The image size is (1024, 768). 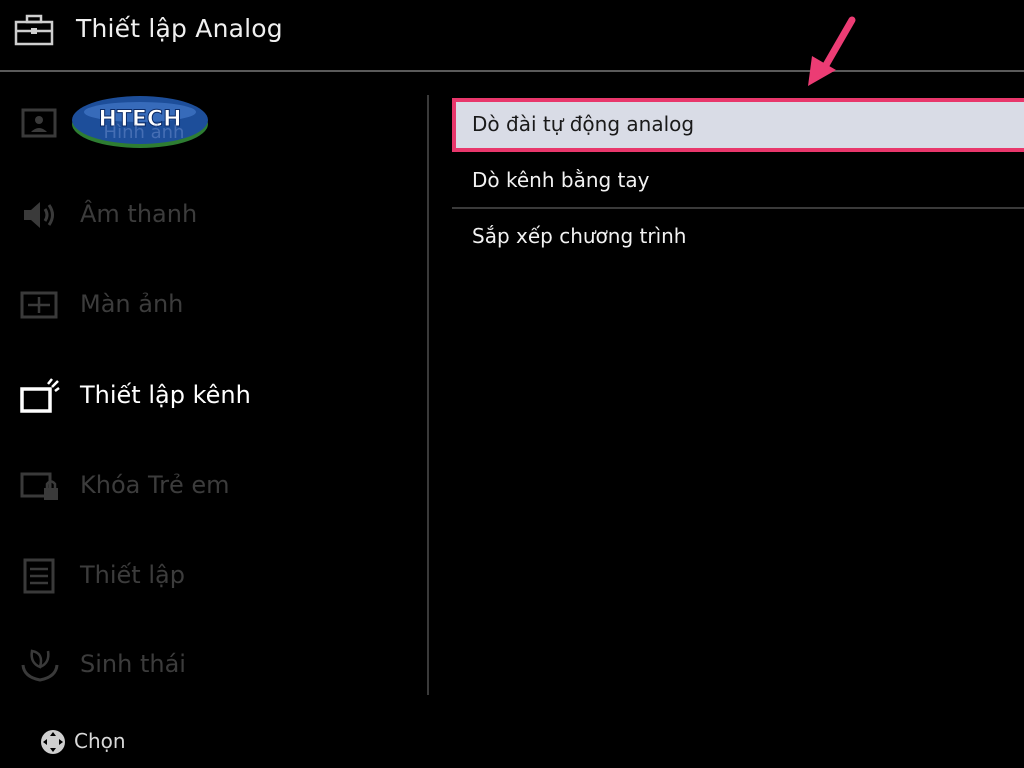 What do you see at coordinates (40, 665) in the screenshot?
I see `eco-leaf-icon` at bounding box center [40, 665].